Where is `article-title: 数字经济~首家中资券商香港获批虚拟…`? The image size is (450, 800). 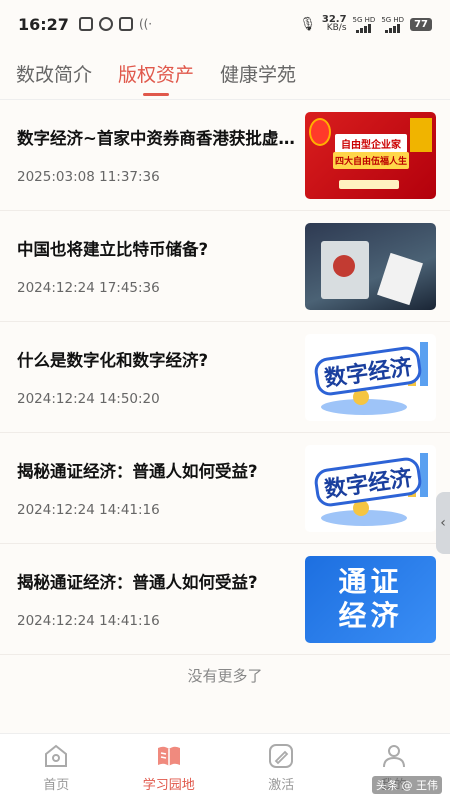 article-title: 数字经济~首家中资券商香港获批虚拟… is located at coordinates (156, 138).